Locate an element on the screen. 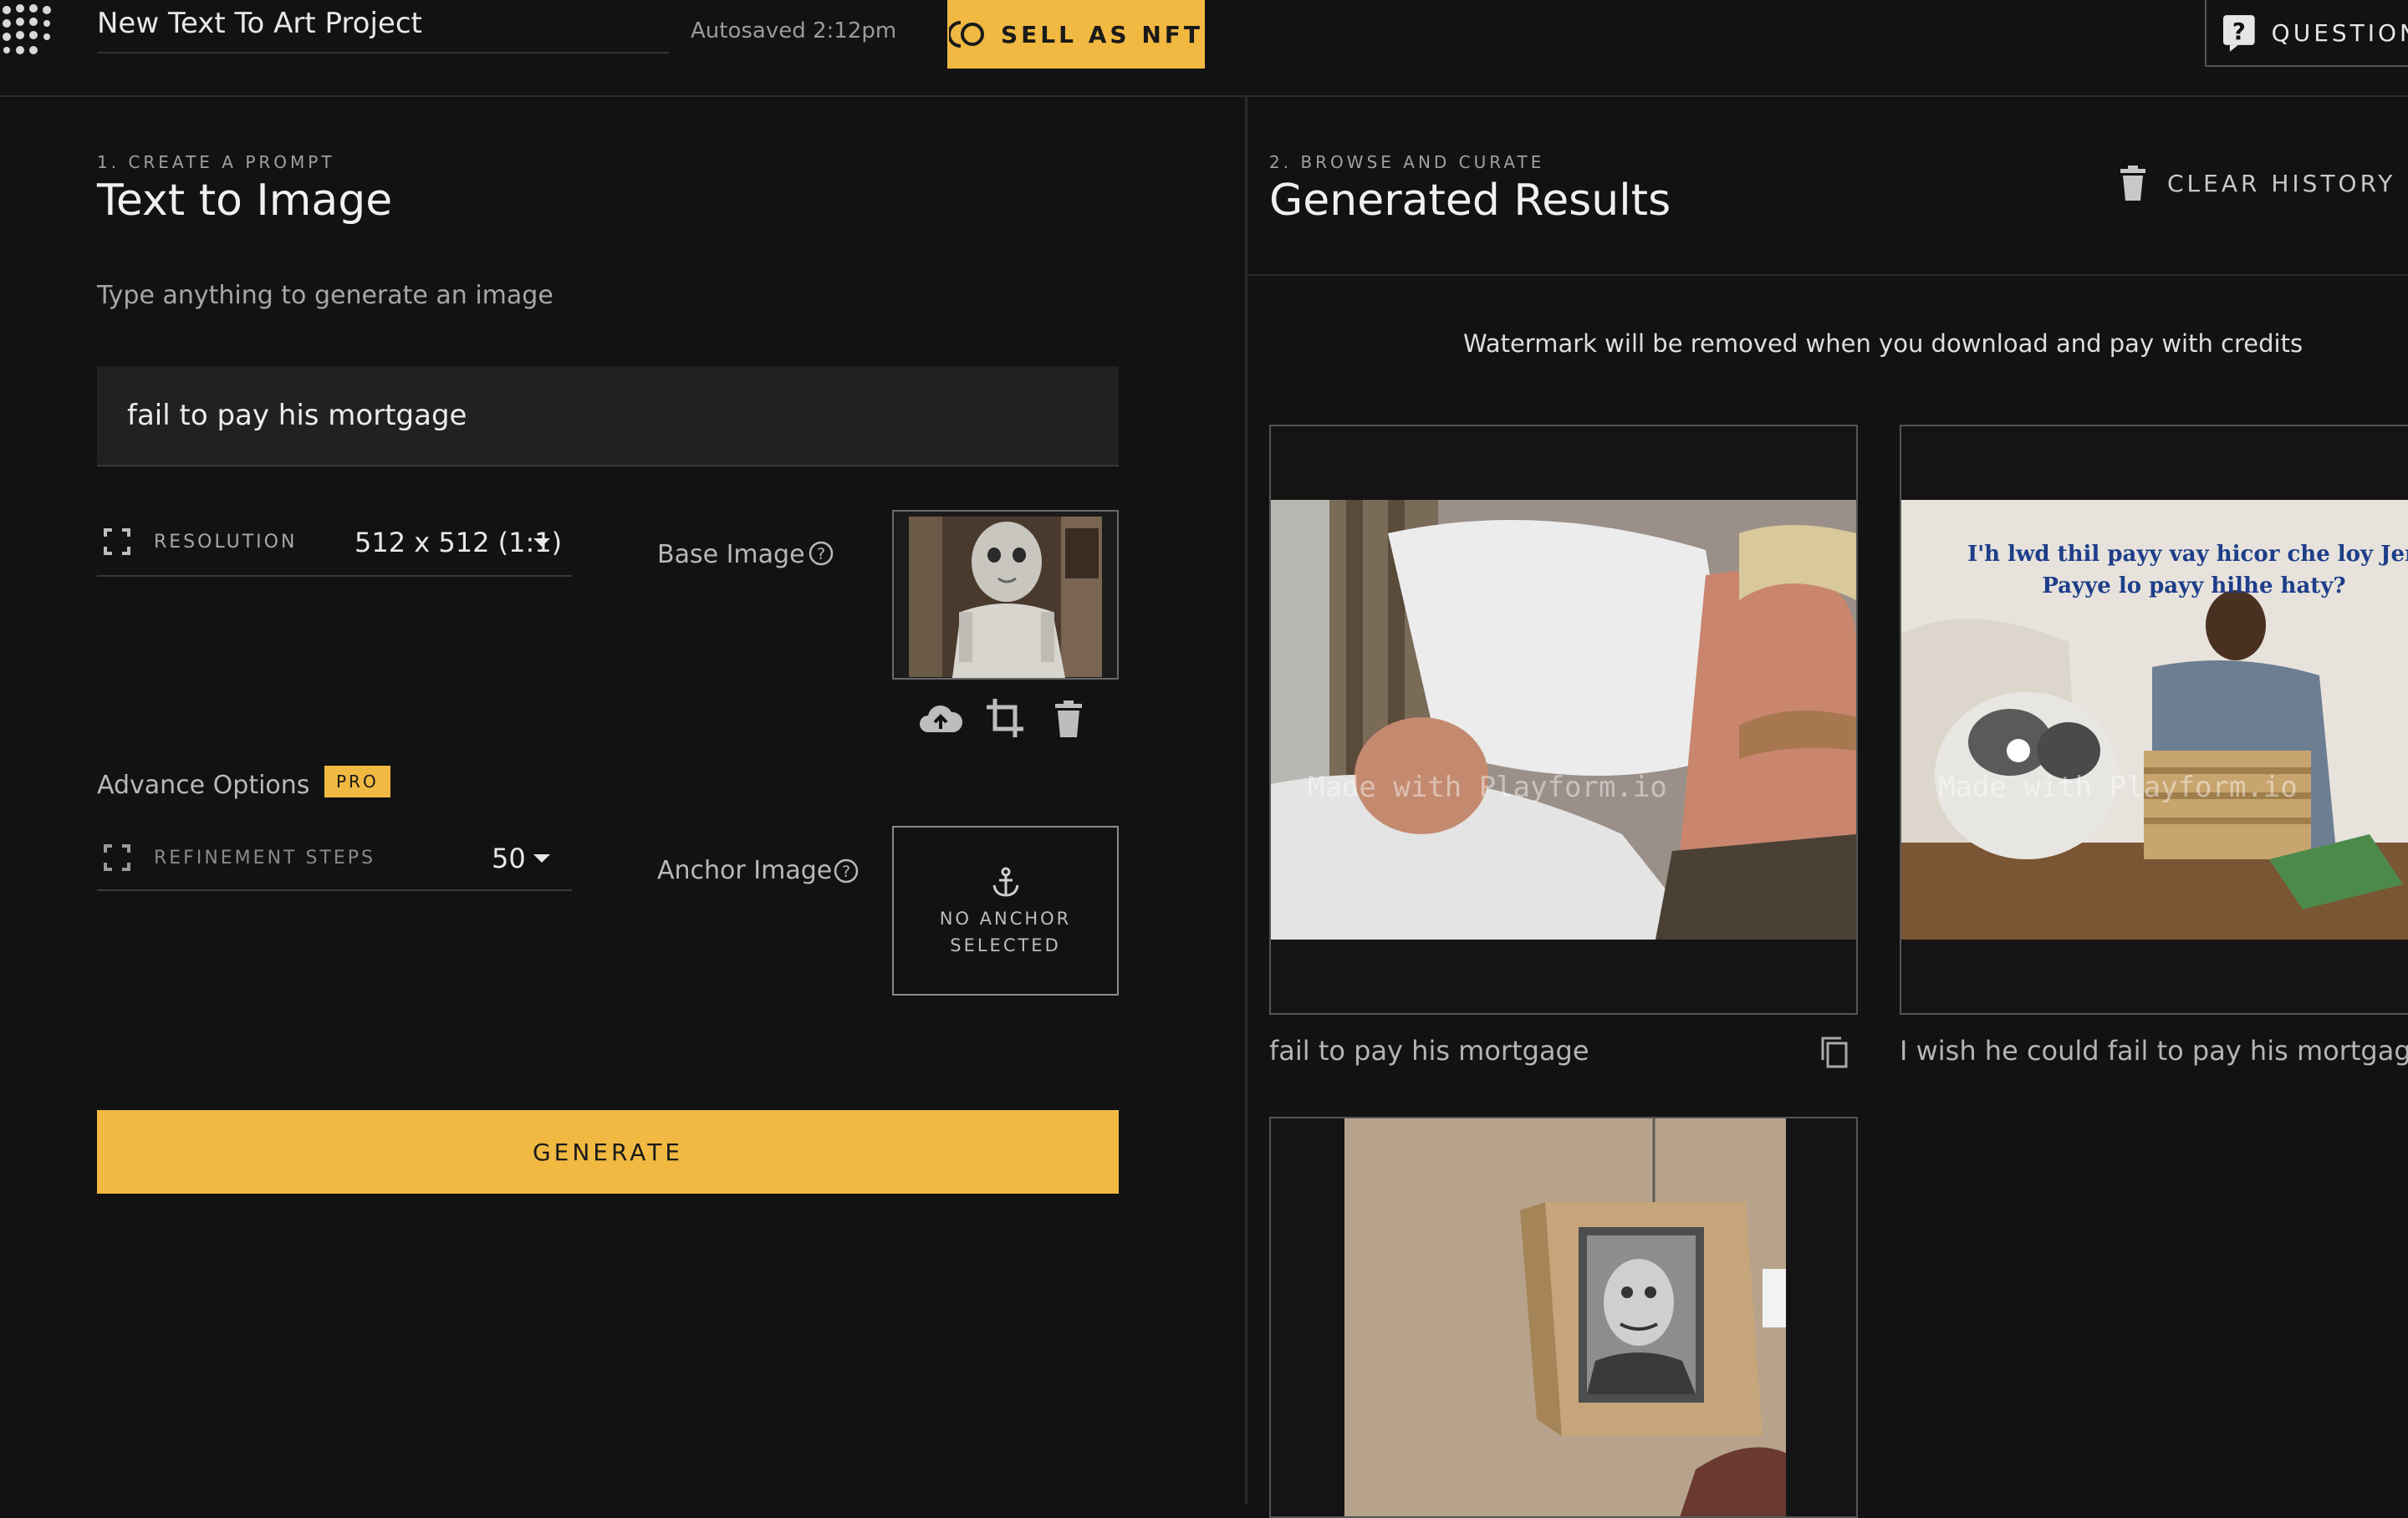  result-card is located at coordinates (1563, 1317).